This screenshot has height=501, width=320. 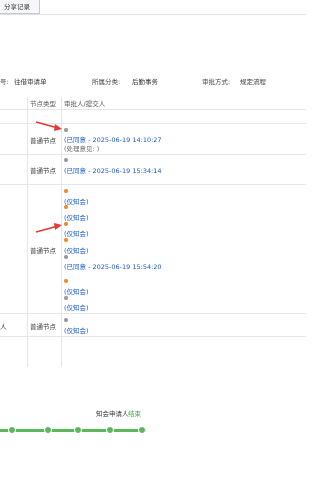 What do you see at coordinates (20, 7) in the screenshot?
I see `tab-share-record: 分享记录` at bounding box center [20, 7].